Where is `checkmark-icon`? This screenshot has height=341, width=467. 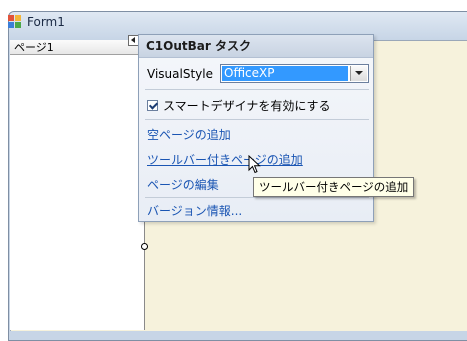
checkmark-icon is located at coordinates (152, 105).